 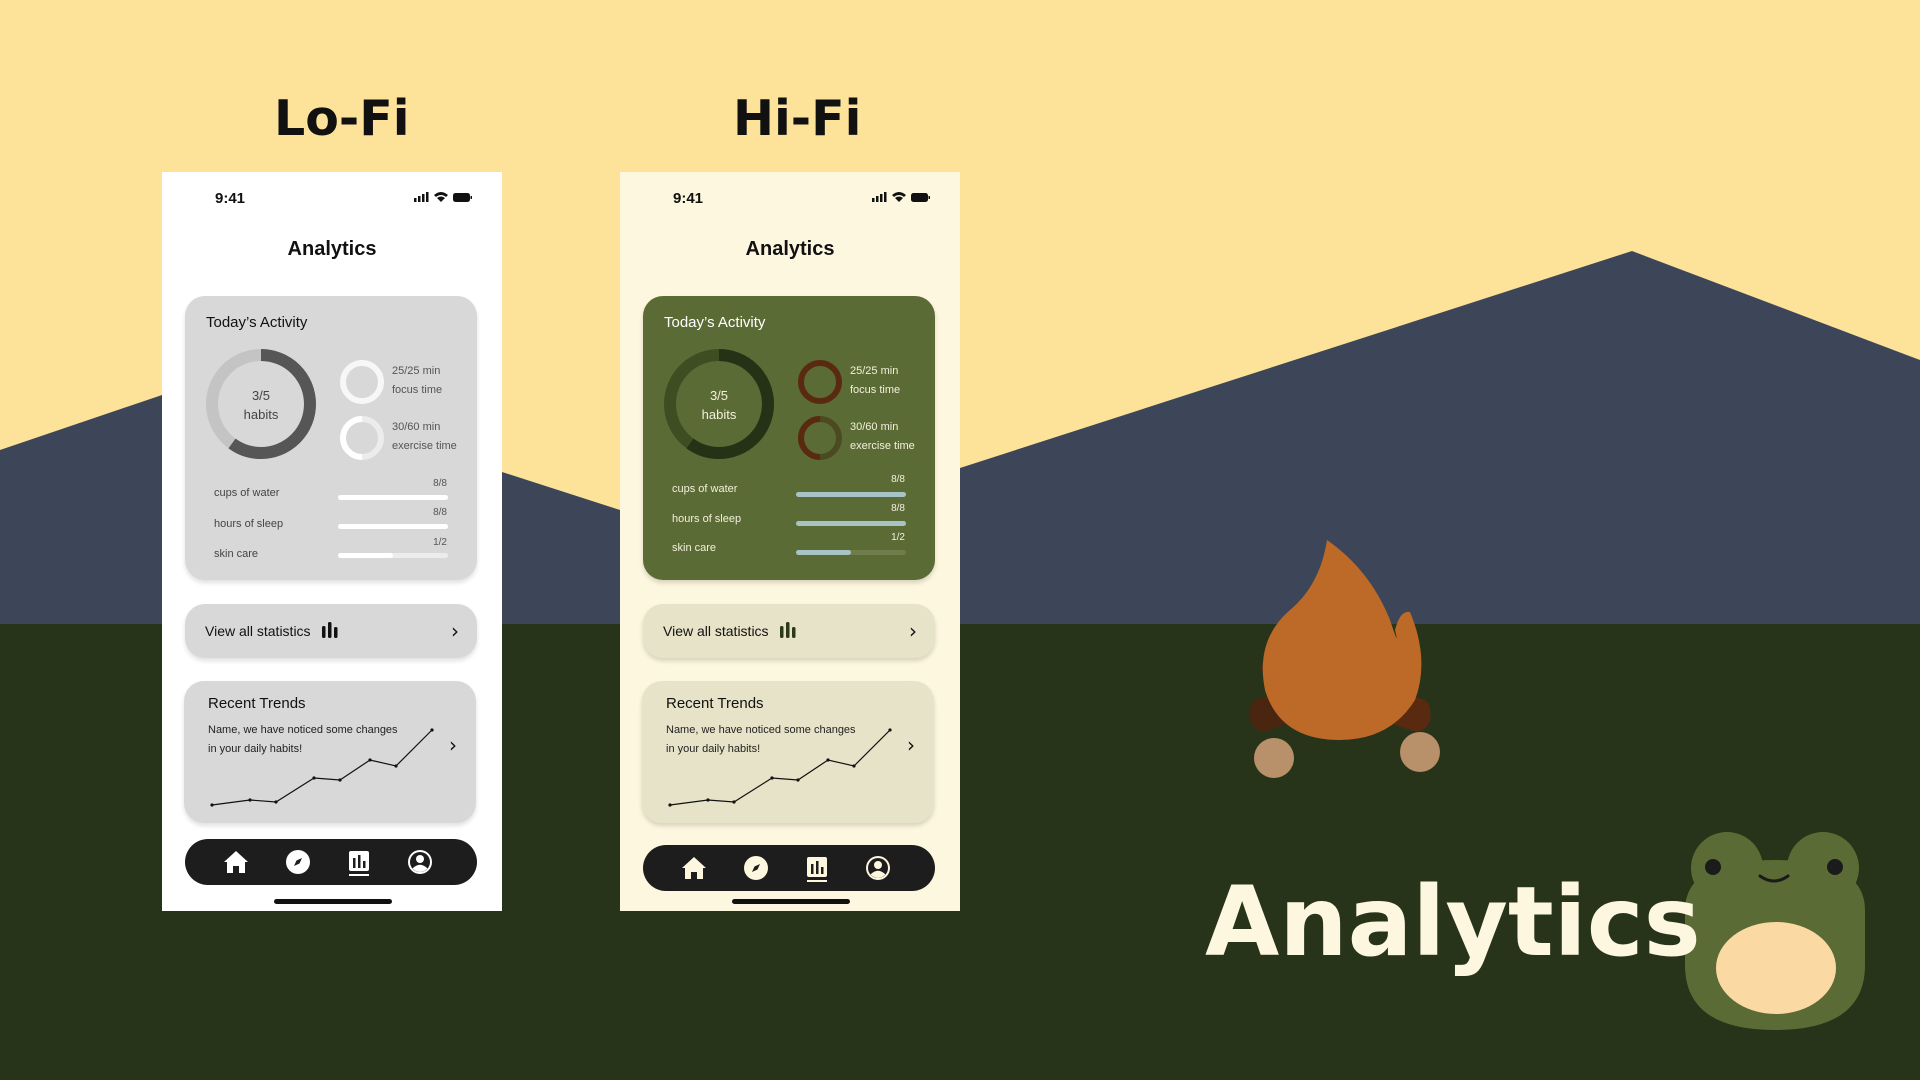 What do you see at coordinates (342, 118) in the screenshot?
I see `lofi-label: Lo-Fi` at bounding box center [342, 118].